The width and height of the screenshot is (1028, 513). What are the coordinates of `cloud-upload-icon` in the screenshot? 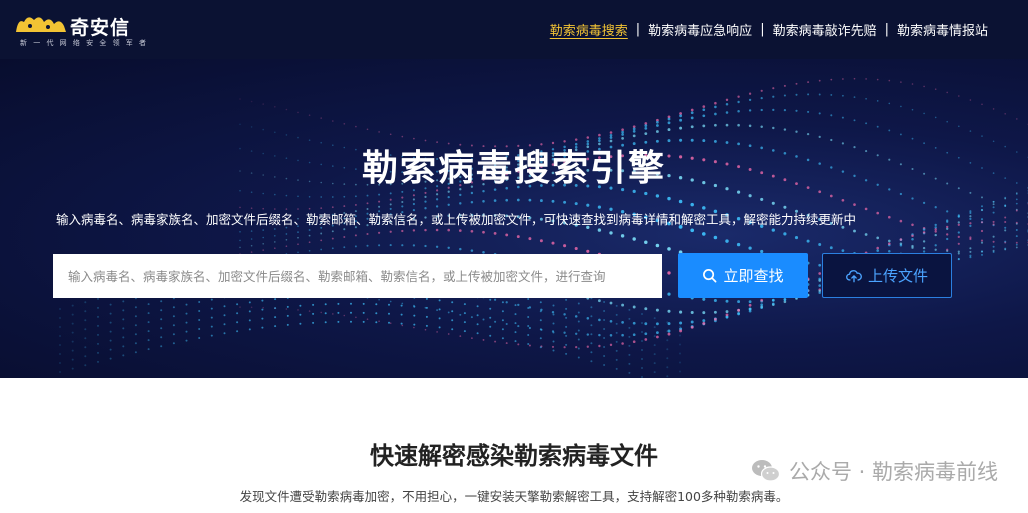 It's located at (854, 276).